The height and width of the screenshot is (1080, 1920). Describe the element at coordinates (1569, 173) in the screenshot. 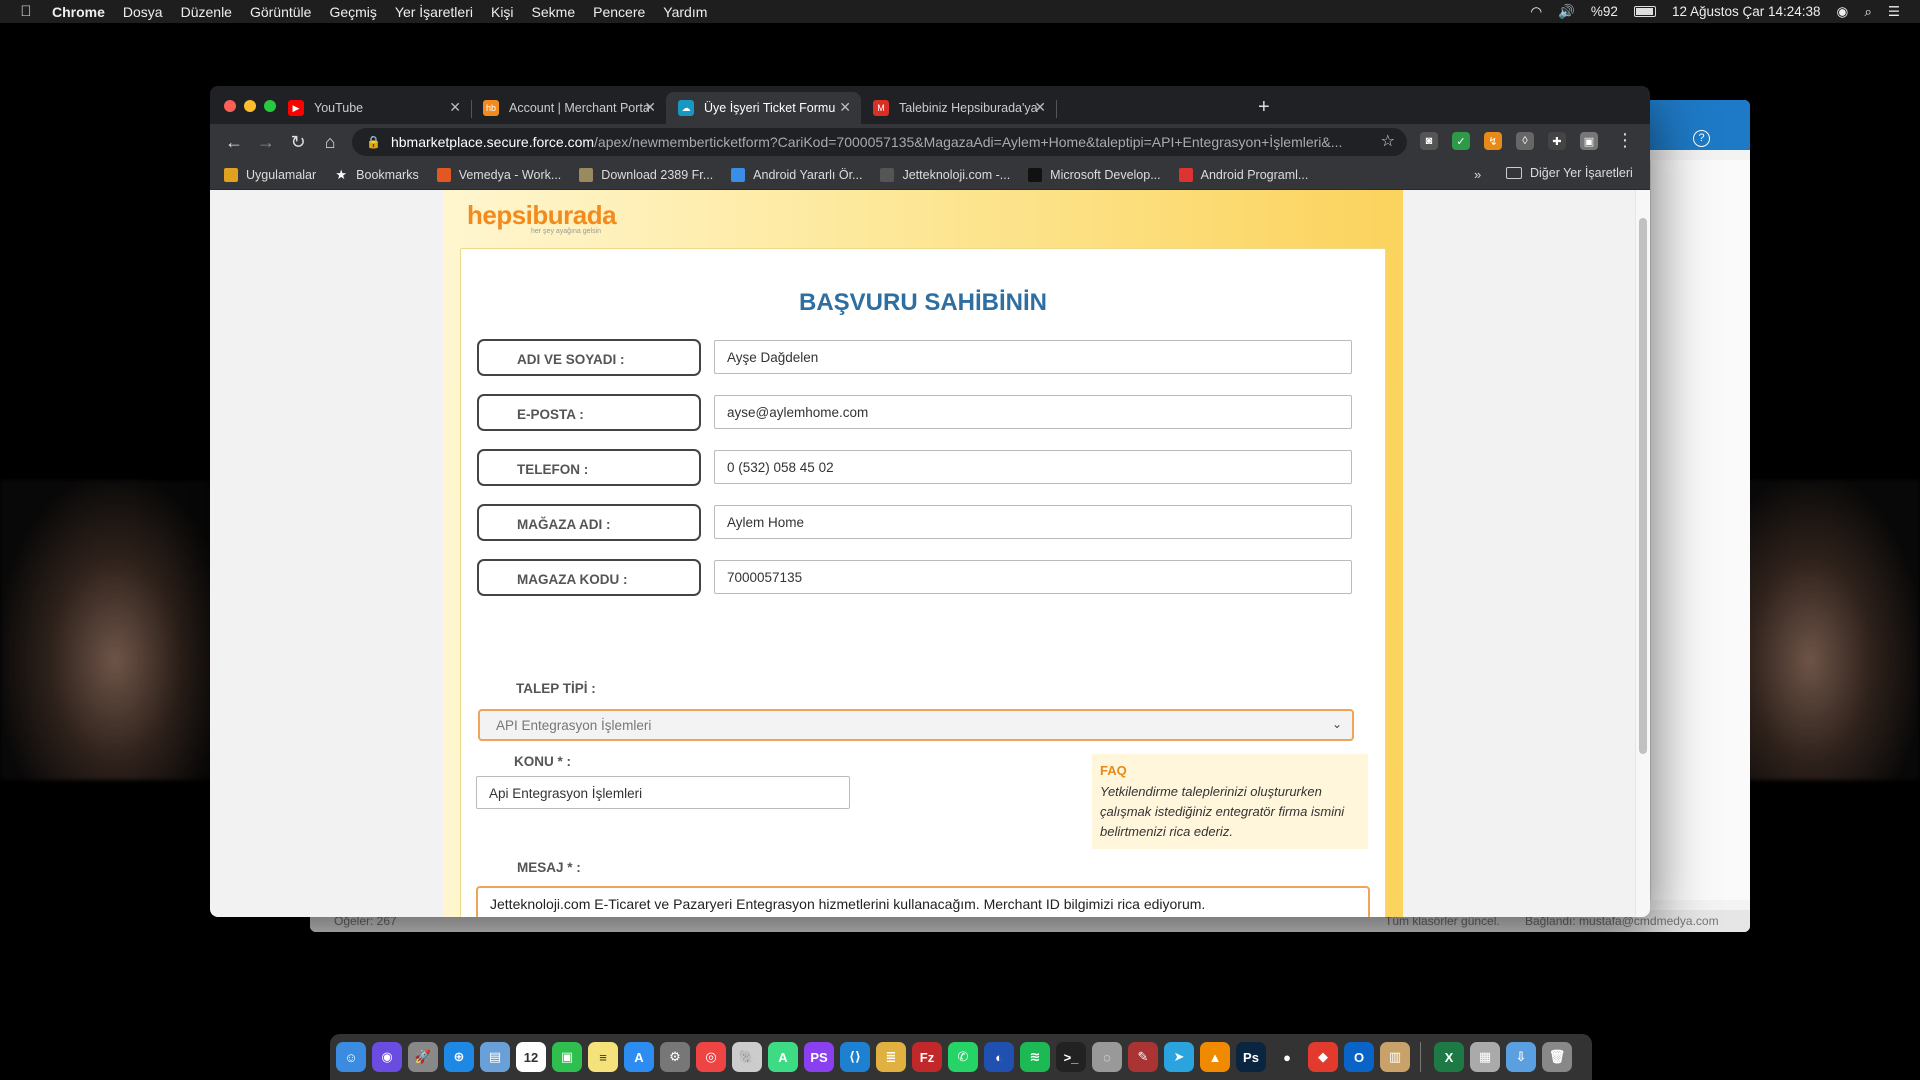

I see `other-bookmarks: Diğer Yer İşaretleri` at that location.